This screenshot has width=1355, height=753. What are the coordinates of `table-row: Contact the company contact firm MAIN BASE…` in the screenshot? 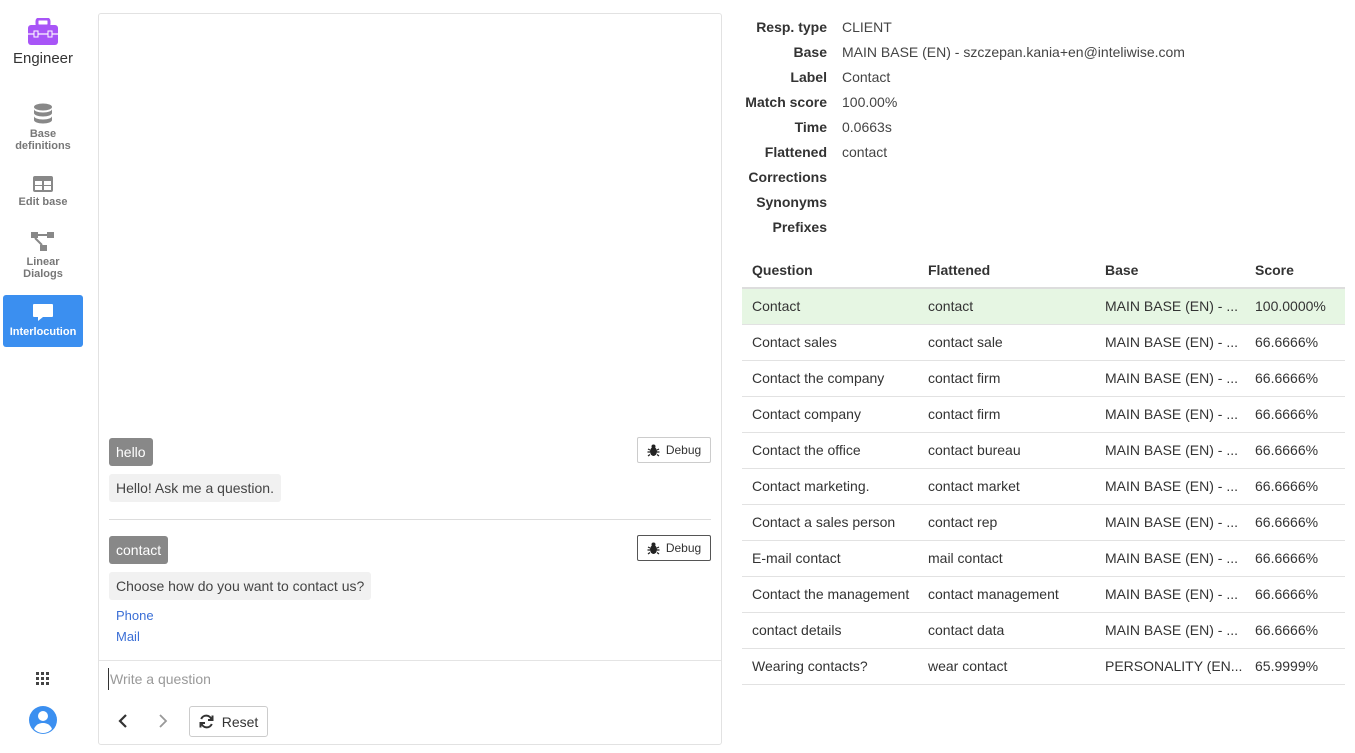 It's located at (1043, 378).